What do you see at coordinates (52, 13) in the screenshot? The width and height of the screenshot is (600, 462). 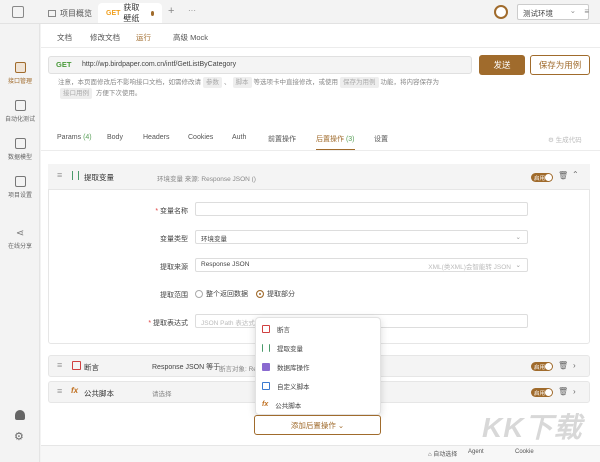 I see `folder-icon` at bounding box center [52, 13].